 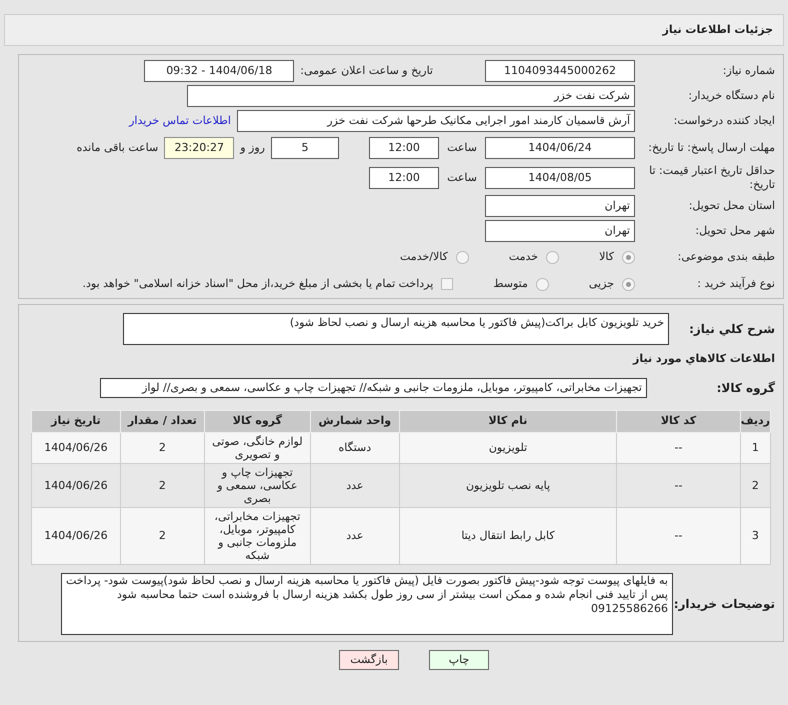 I want to click on table-cell: لوازم خانگی، صوتی و تصویری, so click(x=257, y=447).